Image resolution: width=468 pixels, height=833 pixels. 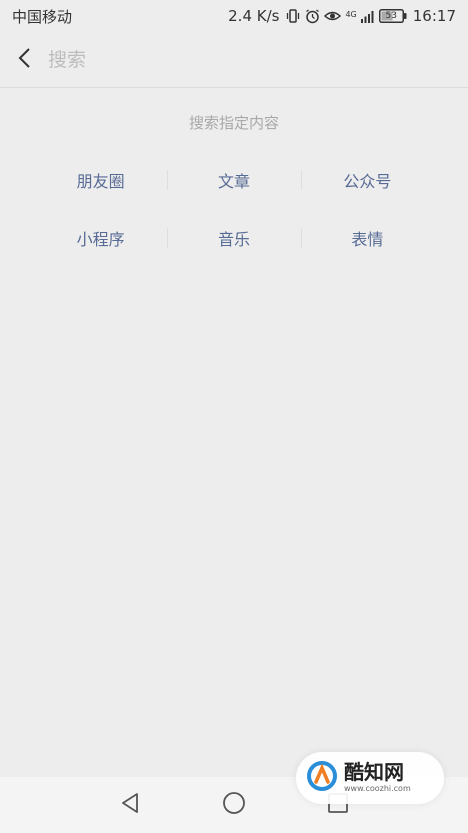 I want to click on category-official-accounts: 公众号, so click(x=367, y=180).